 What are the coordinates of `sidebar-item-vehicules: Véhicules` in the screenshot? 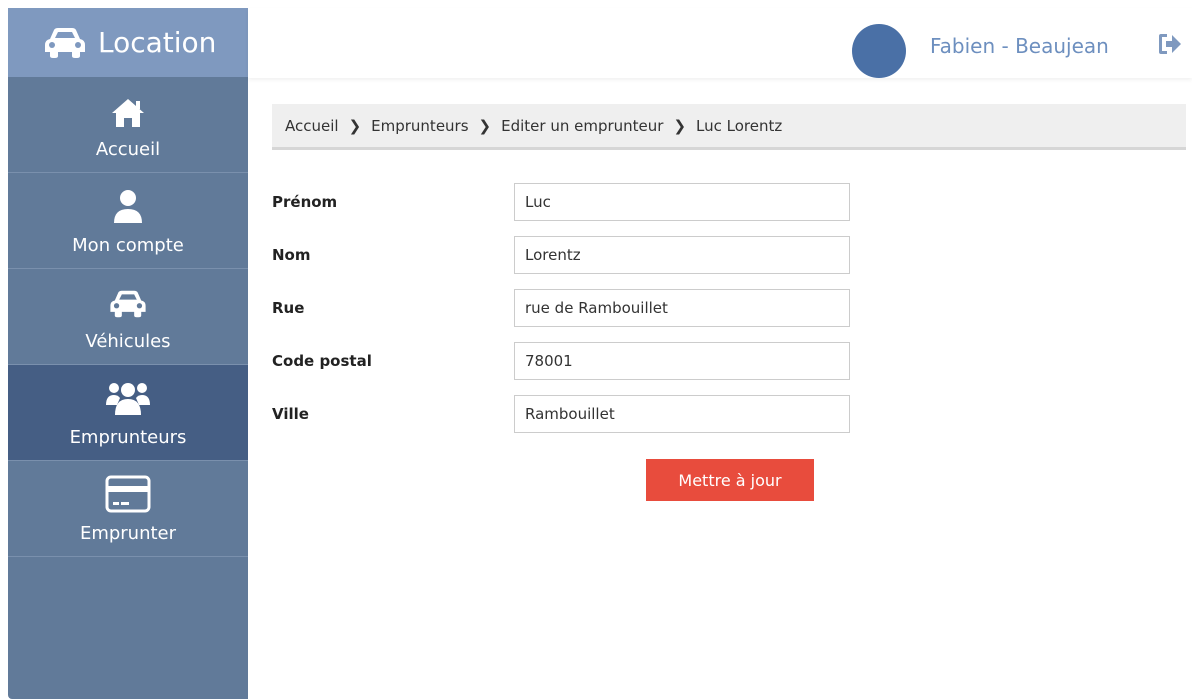 It's located at (128, 317).